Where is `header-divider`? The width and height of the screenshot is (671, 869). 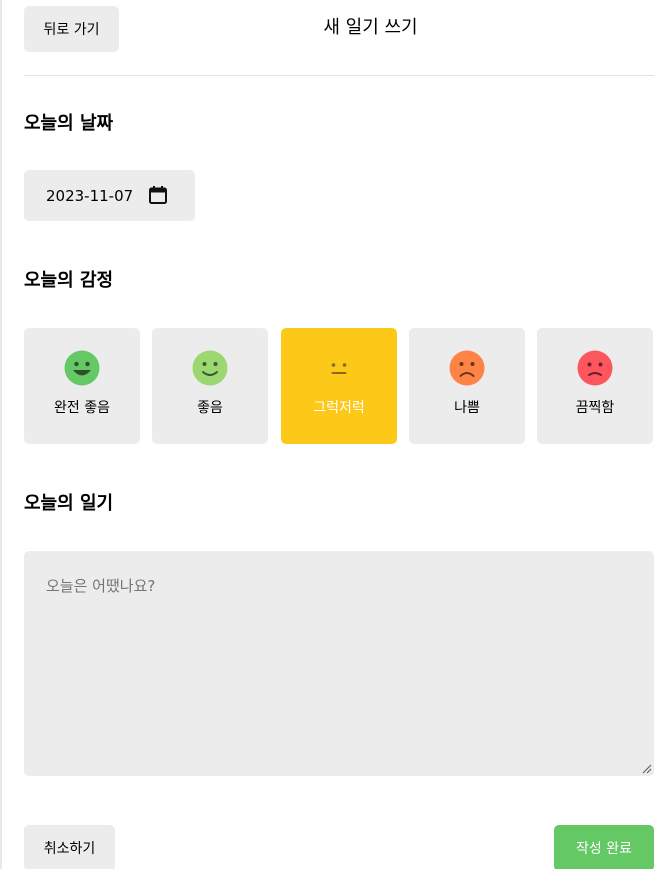
header-divider is located at coordinates (339, 75).